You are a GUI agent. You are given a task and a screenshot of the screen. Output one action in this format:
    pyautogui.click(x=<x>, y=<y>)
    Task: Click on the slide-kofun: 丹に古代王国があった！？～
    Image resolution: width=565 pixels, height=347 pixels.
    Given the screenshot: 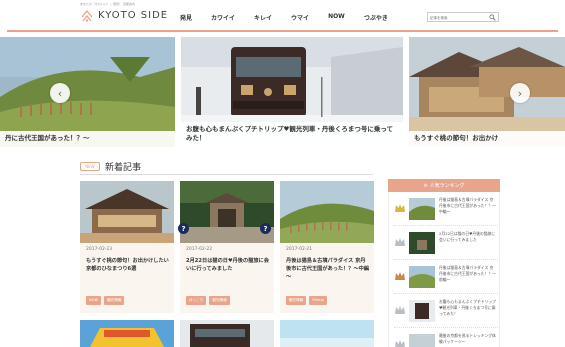 What is the action you would take?
    pyautogui.click(x=87, y=92)
    